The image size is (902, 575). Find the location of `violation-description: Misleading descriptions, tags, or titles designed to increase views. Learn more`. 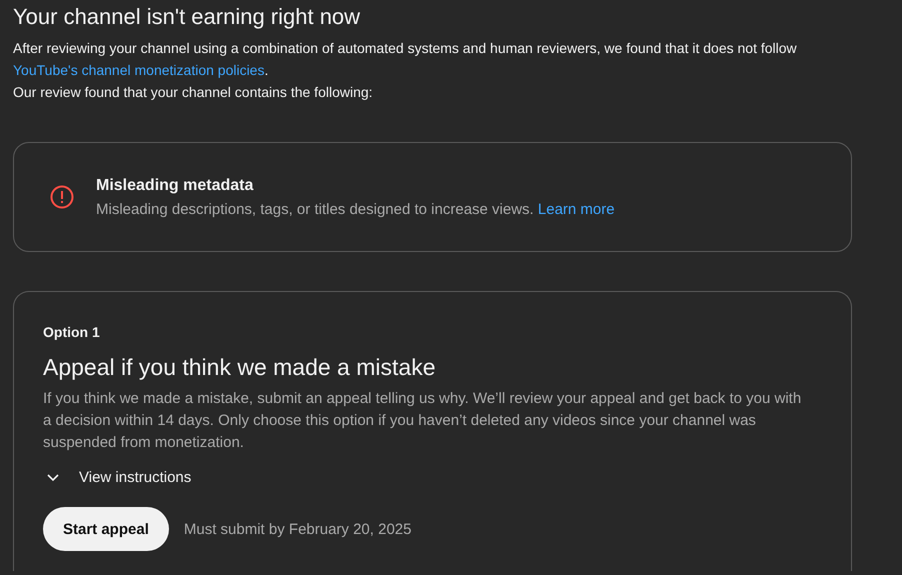

violation-description: Misleading descriptions, tags, or titles designed to increase views. Learn more is located at coordinates (355, 209).